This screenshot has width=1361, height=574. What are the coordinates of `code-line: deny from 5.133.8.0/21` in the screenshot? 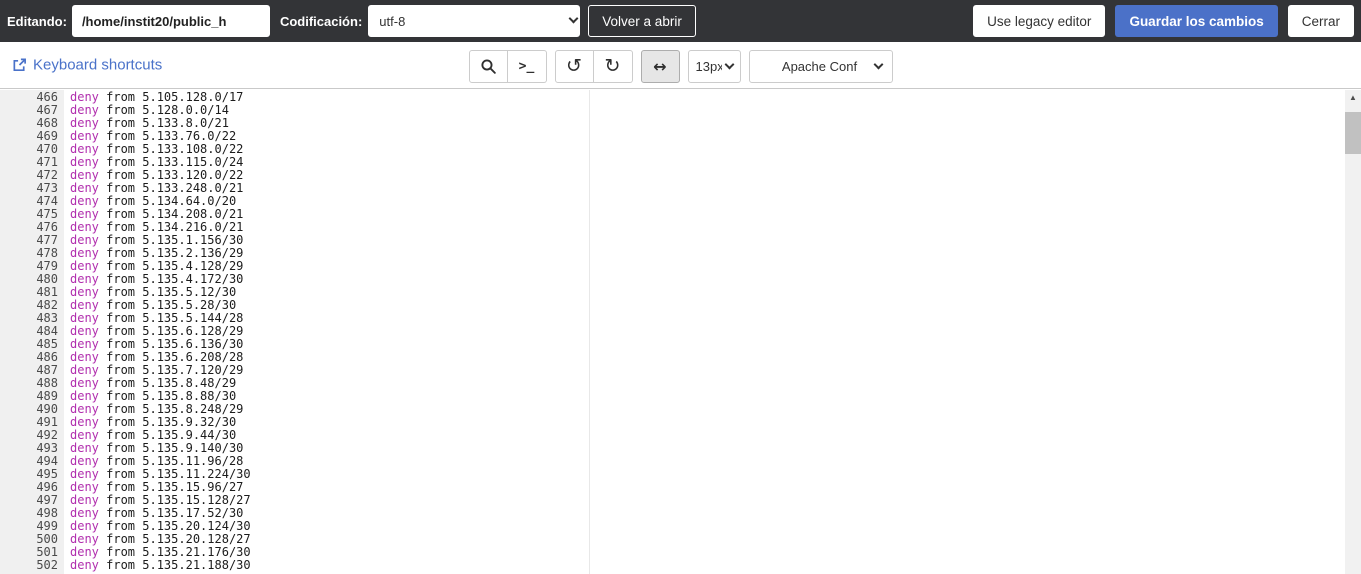 It's located at (705, 123).